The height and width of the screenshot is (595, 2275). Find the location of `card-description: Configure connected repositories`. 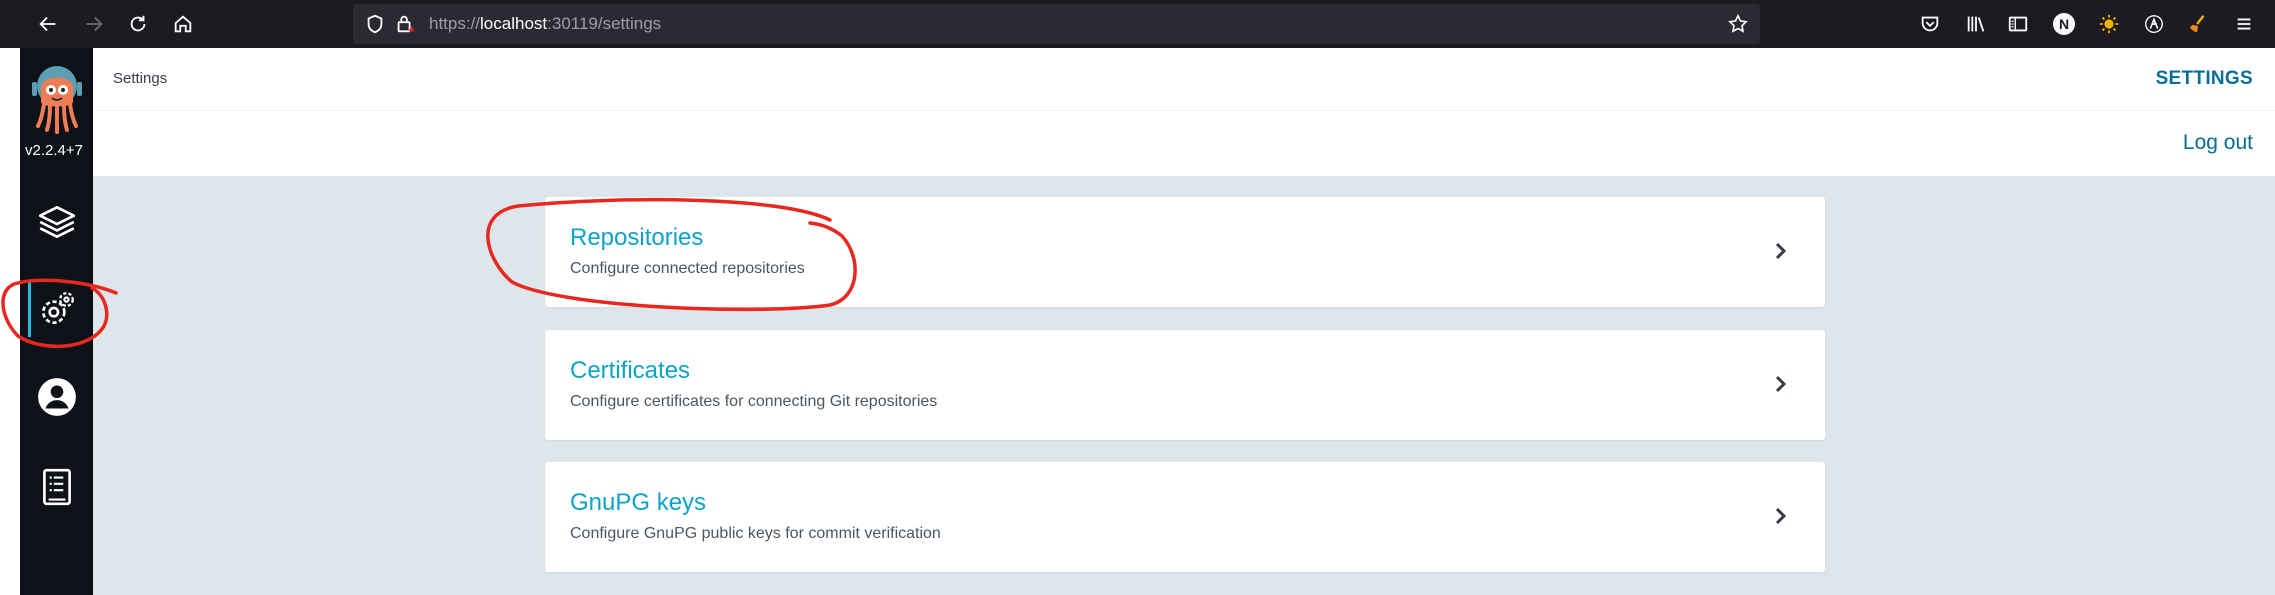

card-description: Configure connected repositories is located at coordinates (687, 268).